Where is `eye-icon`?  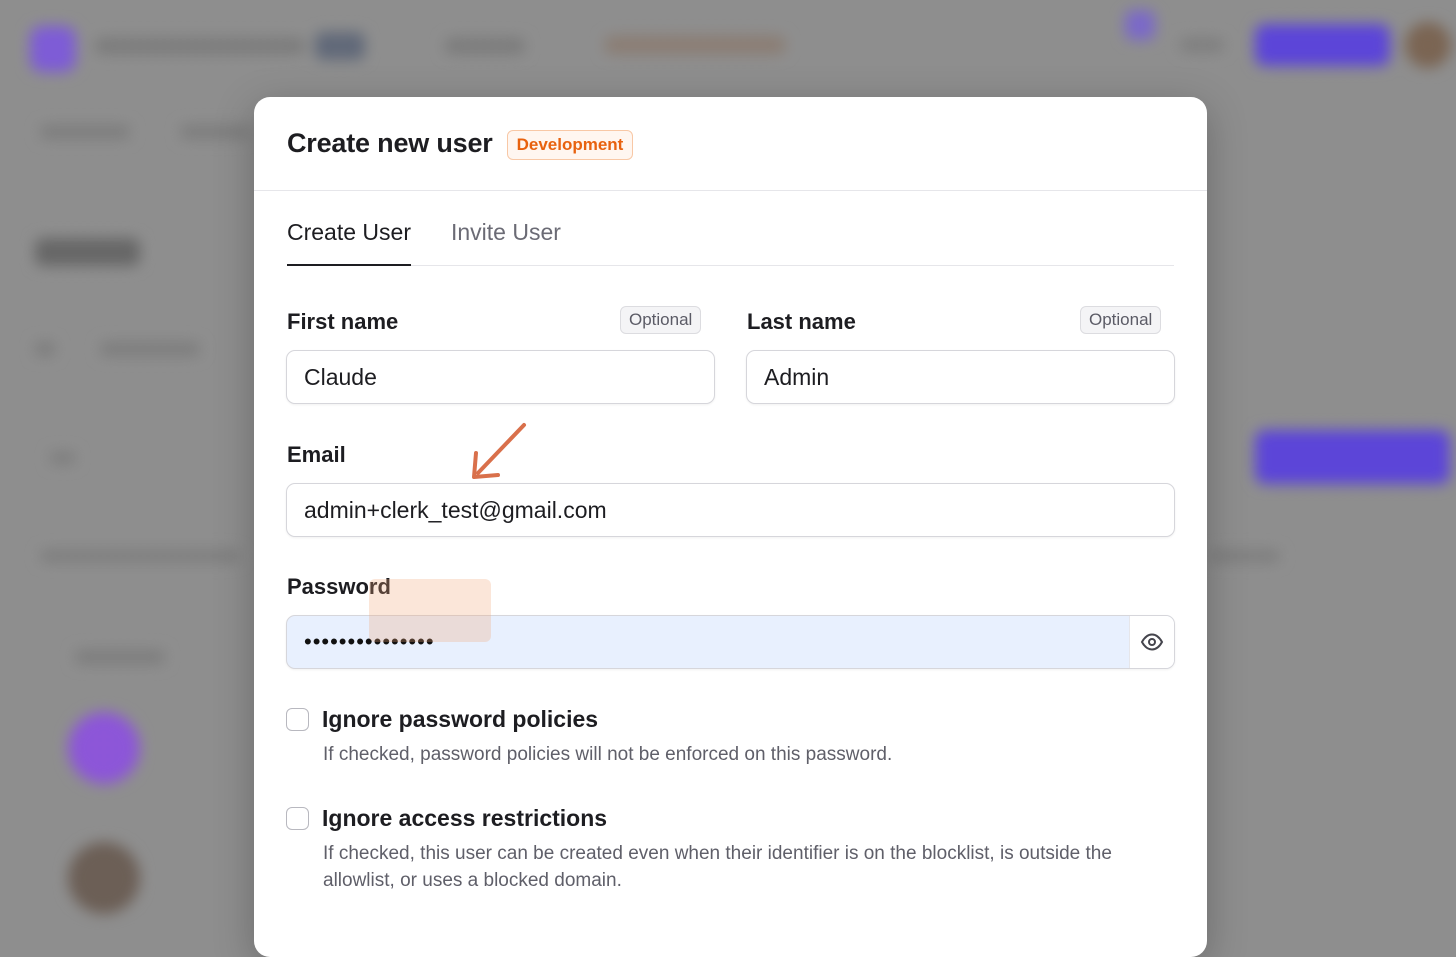 eye-icon is located at coordinates (1152, 642).